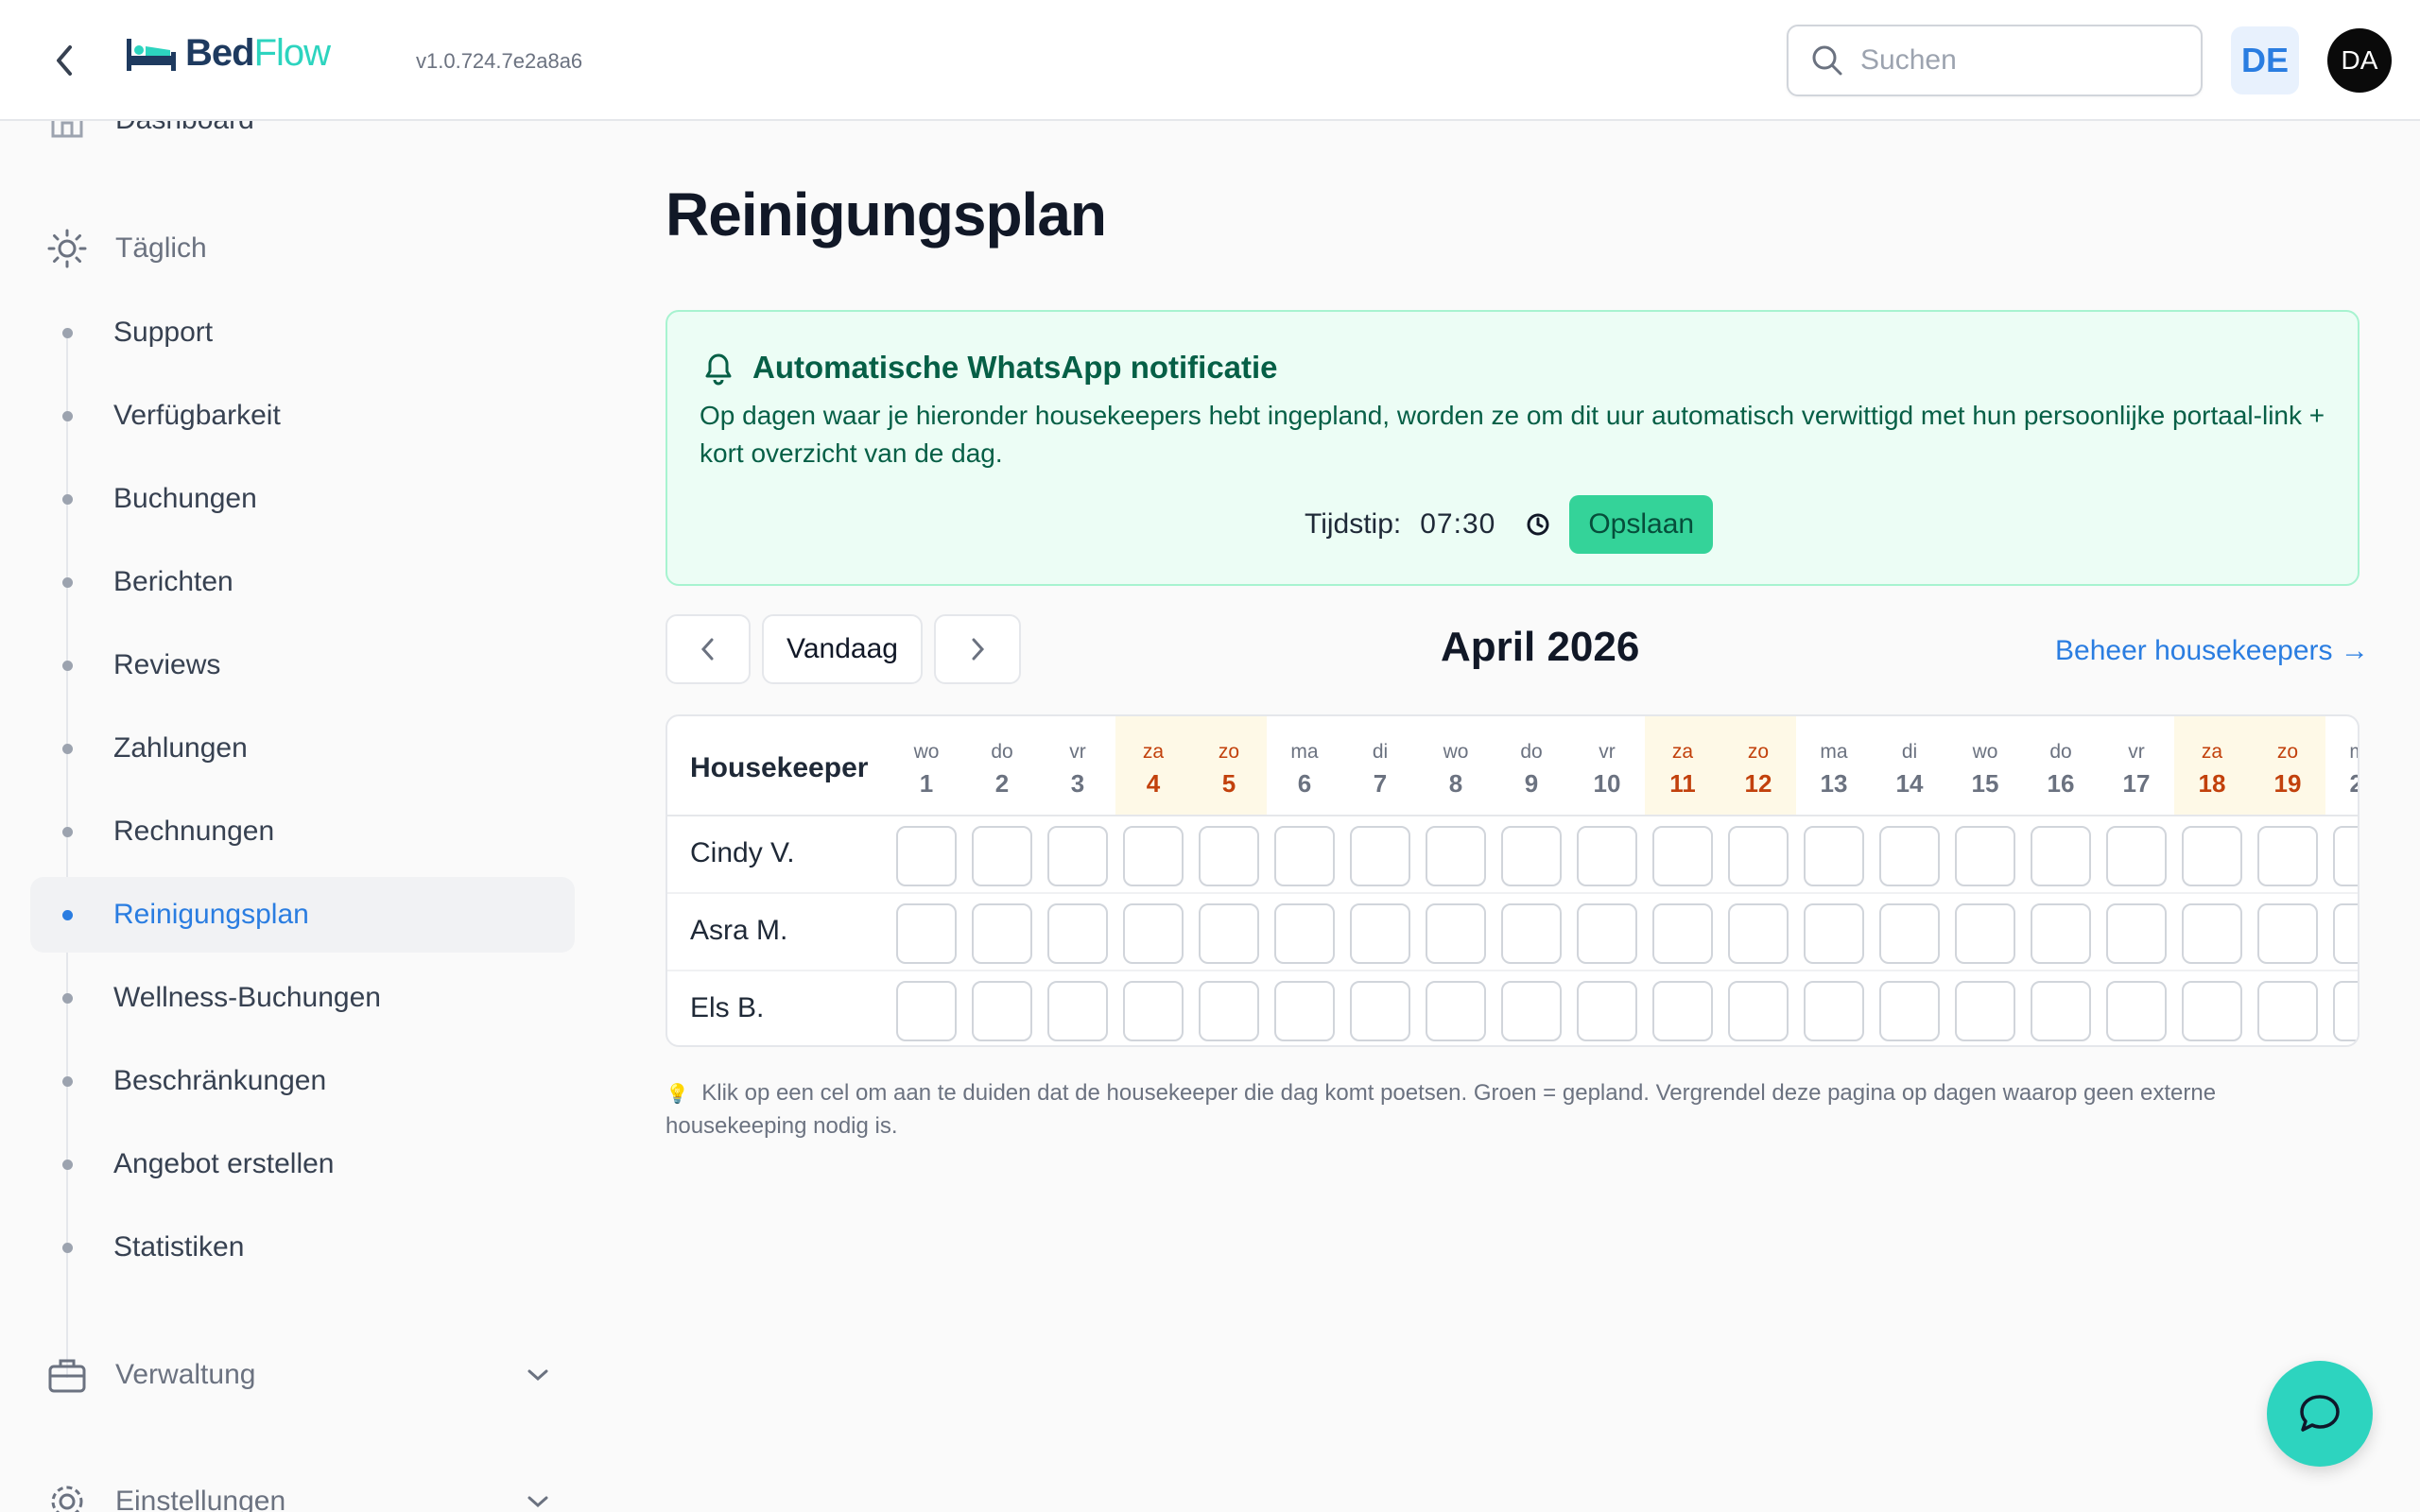 This screenshot has width=2420, height=1512. I want to click on page-title: Reinigungsplan, so click(886, 214).